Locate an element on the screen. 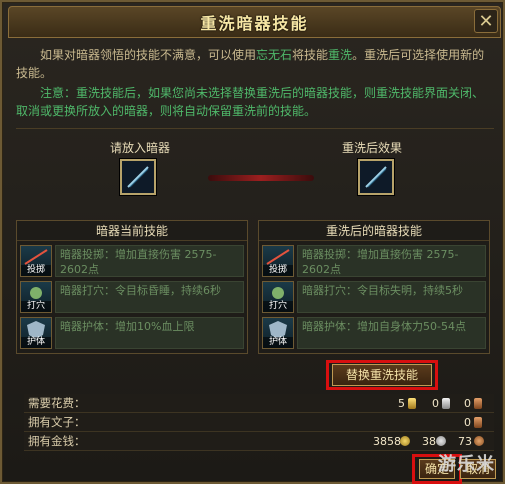  own-gold-value: 3858 is located at coordinates (387, 441).